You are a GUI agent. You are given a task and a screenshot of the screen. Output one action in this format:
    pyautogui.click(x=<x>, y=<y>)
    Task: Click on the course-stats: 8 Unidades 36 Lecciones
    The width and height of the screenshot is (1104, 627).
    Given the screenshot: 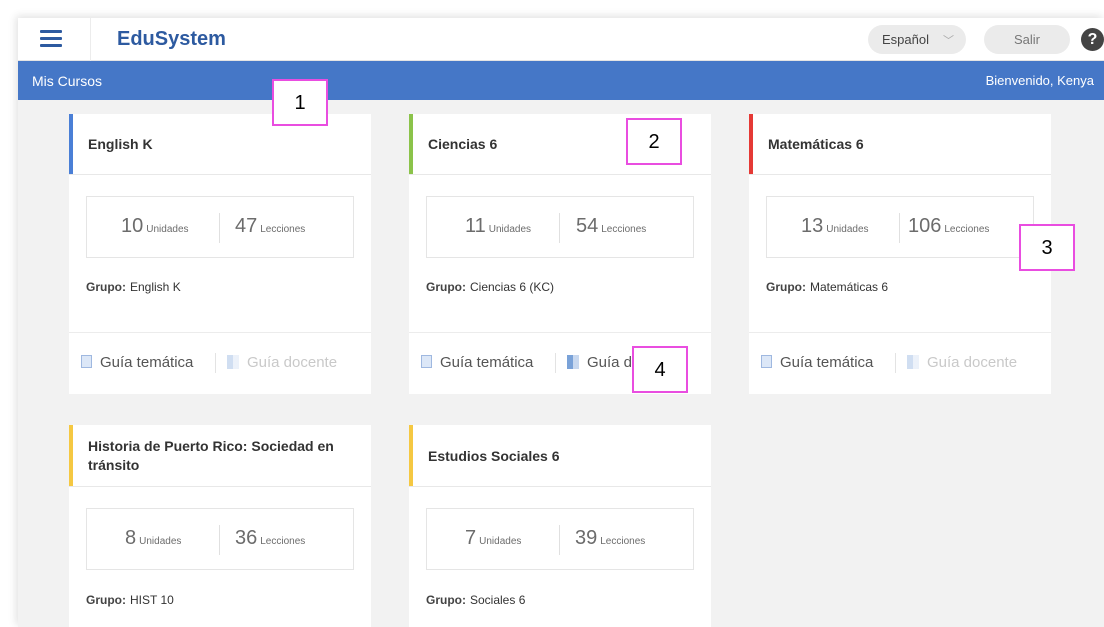 What is the action you would take?
    pyautogui.click(x=220, y=539)
    